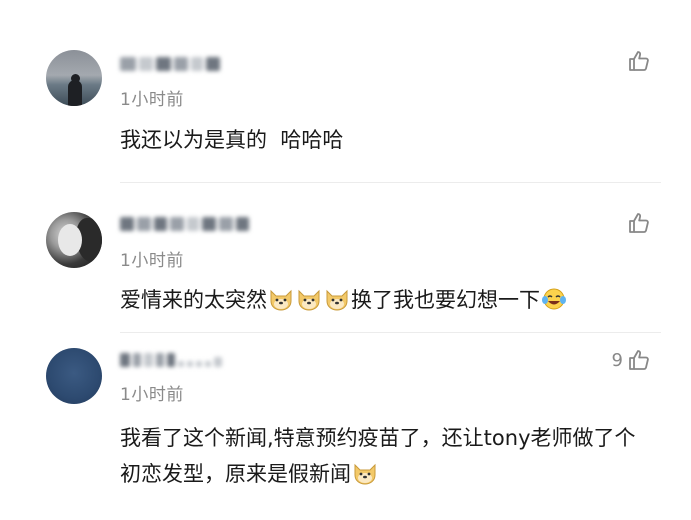  What do you see at coordinates (75, 93) in the screenshot?
I see `avatar-figure-body` at bounding box center [75, 93].